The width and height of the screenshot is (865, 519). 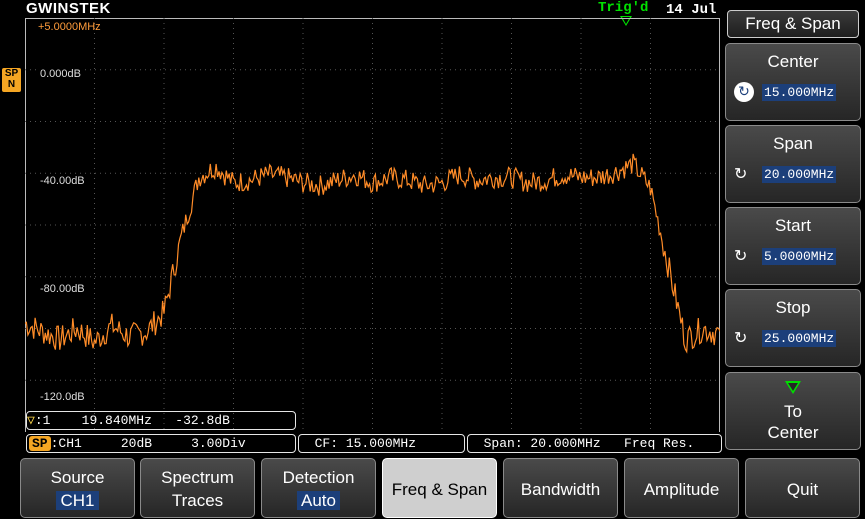 What do you see at coordinates (161, 420) in the screenshot?
I see `marker-readout: ▽:1 19.840MHz -32.8dB` at bounding box center [161, 420].